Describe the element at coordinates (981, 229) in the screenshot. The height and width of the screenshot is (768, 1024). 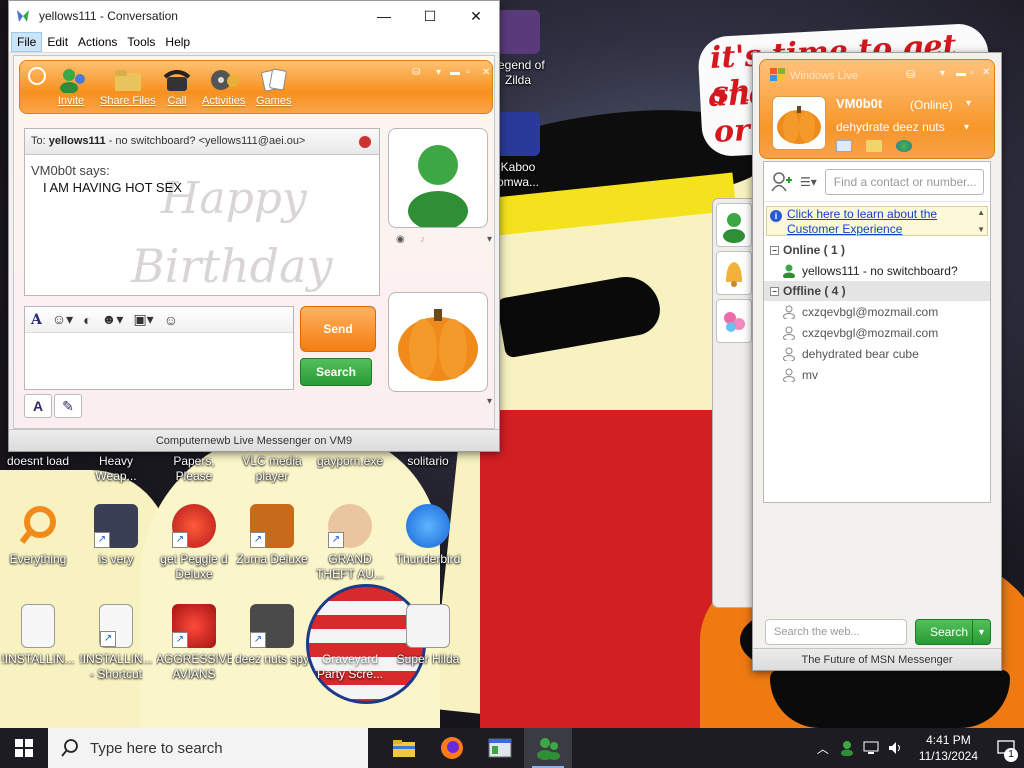
I see `scroll-down-icon: ▼` at that location.